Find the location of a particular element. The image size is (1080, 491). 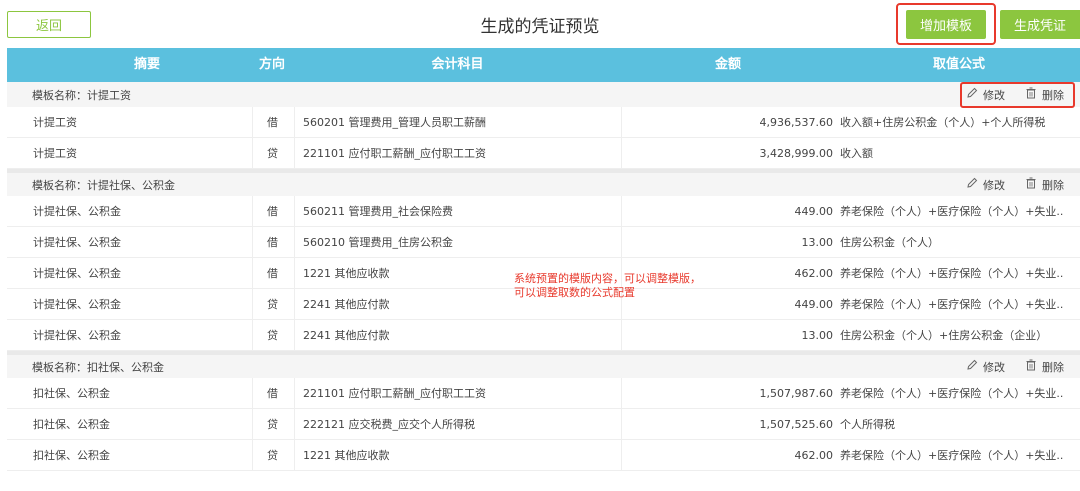

cell-amount: 462.00 is located at coordinates (728, 455).